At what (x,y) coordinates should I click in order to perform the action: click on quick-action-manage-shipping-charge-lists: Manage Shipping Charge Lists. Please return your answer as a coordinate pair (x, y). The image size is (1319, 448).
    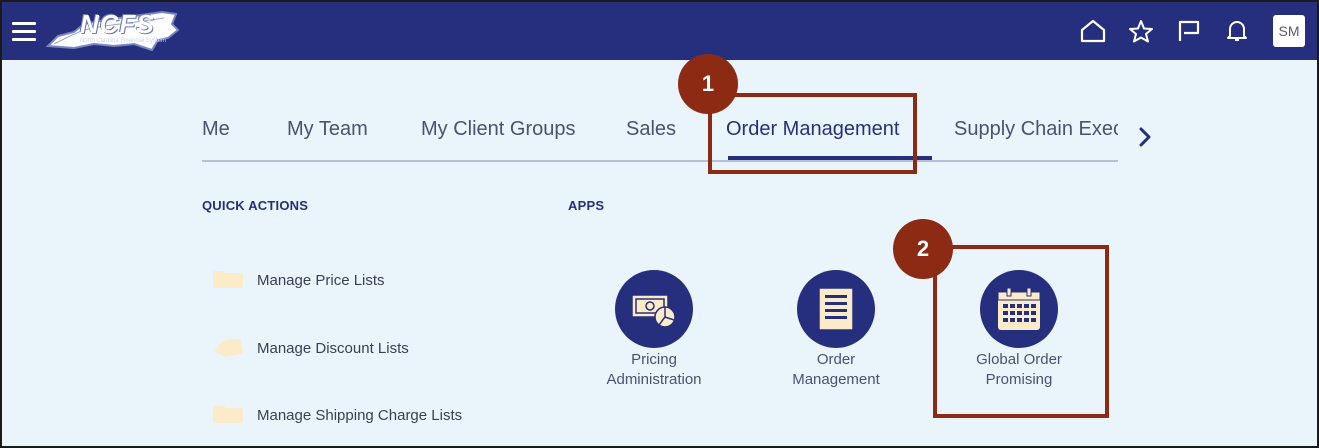
    Looking at the image, I should click on (337, 415).